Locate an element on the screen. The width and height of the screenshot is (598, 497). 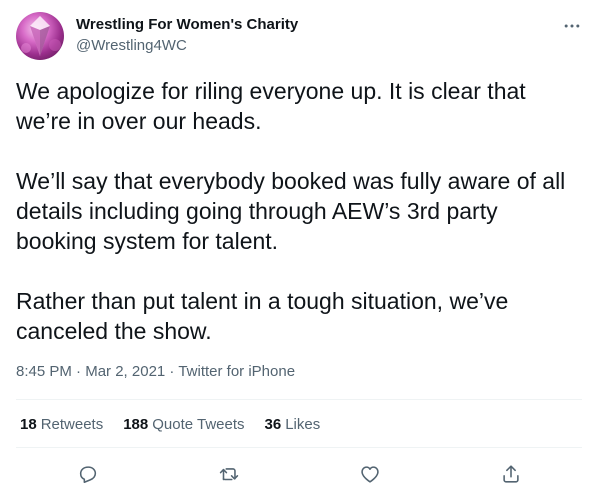
like-icon is located at coordinates (370, 474).